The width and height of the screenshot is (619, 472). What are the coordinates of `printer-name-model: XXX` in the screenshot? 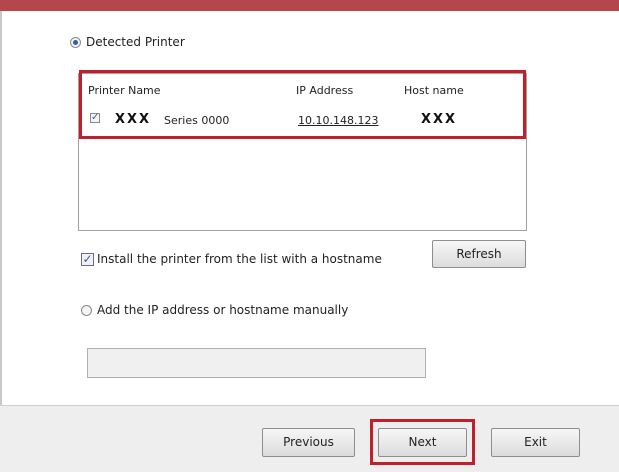 It's located at (133, 119).